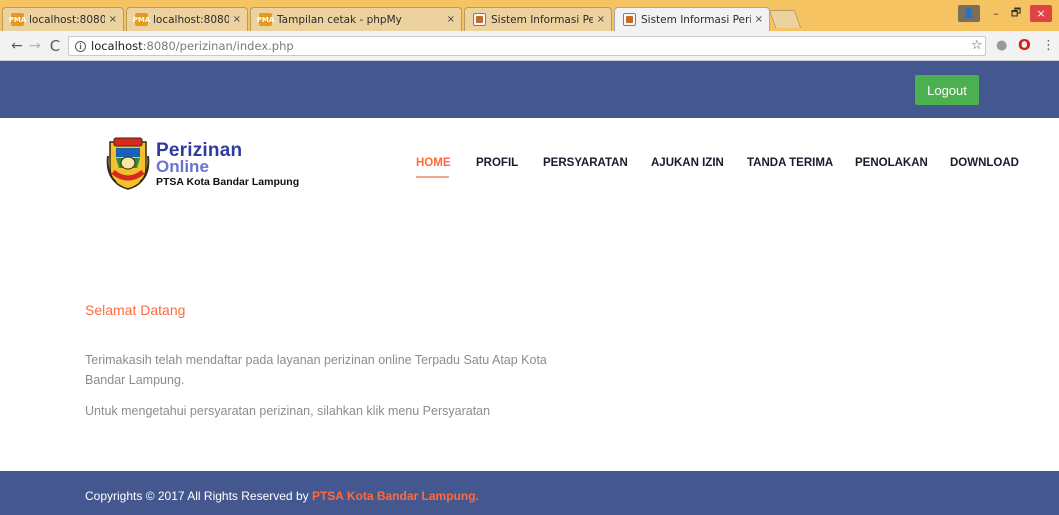 Image resolution: width=1059 pixels, height=515 pixels. What do you see at coordinates (947, 90) in the screenshot?
I see `logout-button: Logout` at bounding box center [947, 90].